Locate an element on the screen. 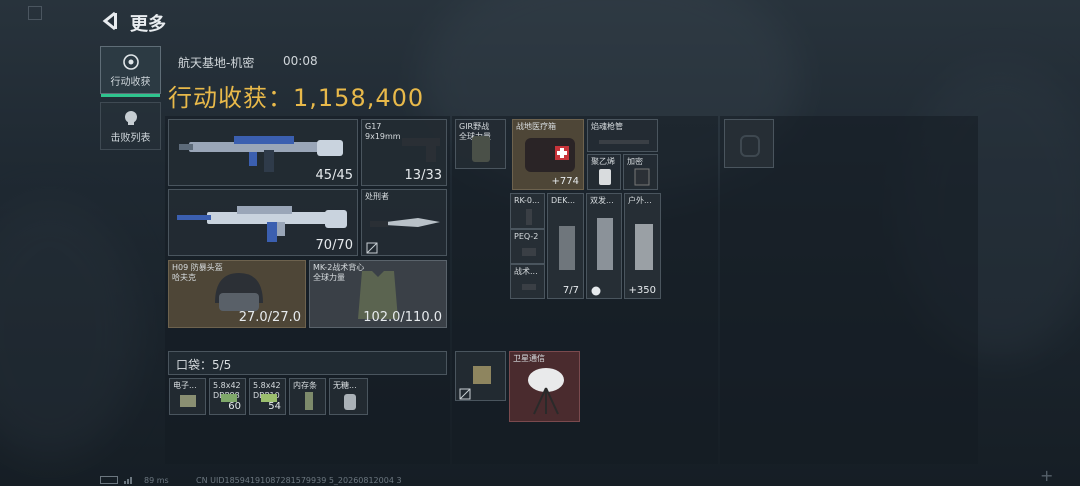 The image size is (1080, 486). map-name: 航天基地-机密 is located at coordinates (216, 63).